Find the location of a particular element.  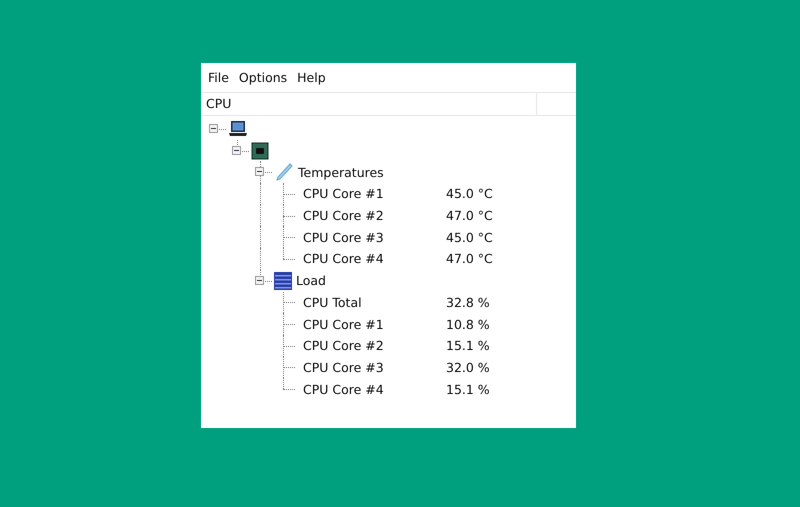

group-label: Temperatures is located at coordinates (341, 172).